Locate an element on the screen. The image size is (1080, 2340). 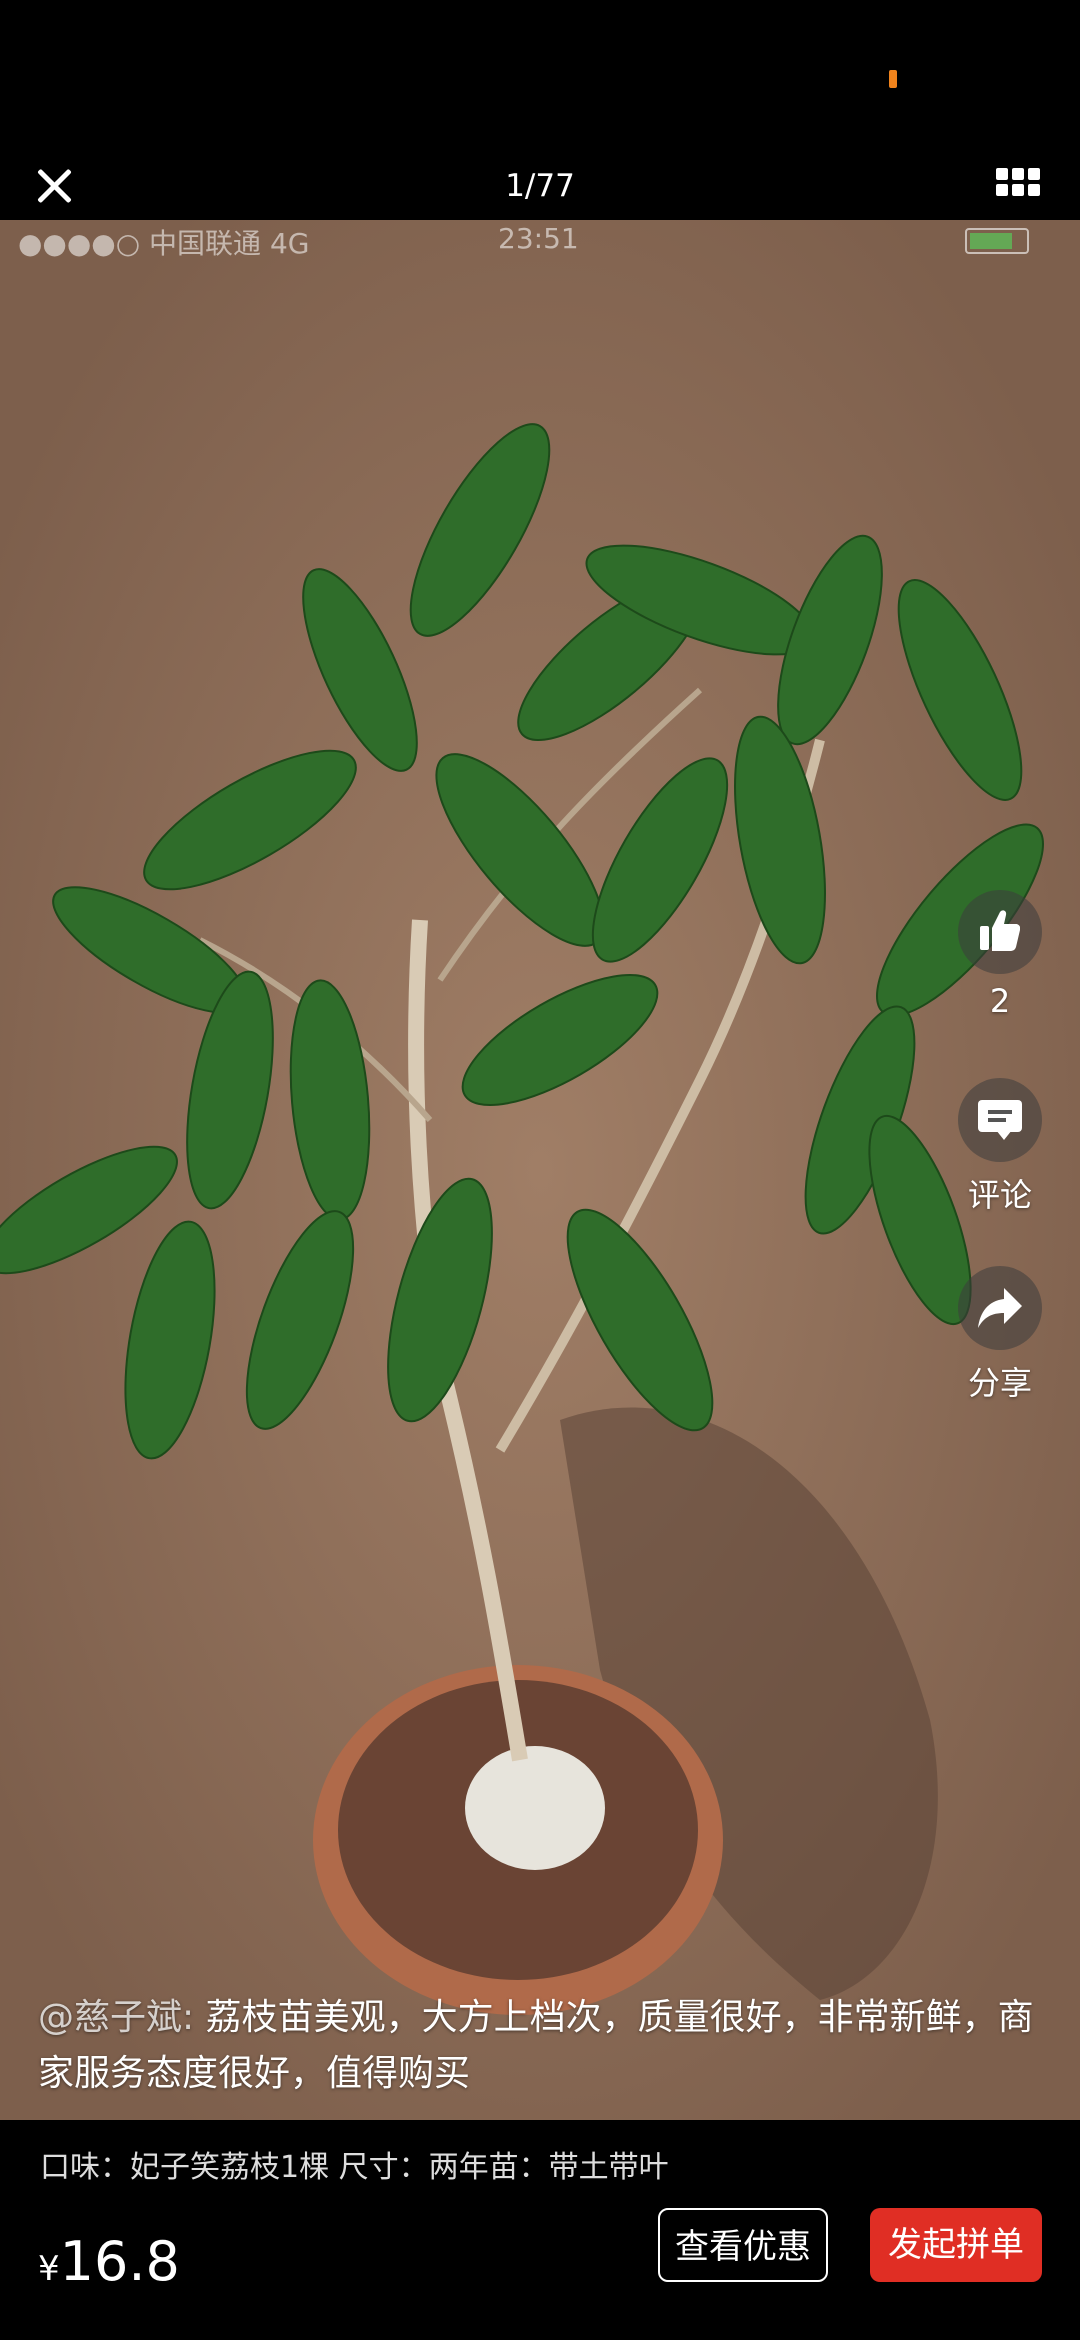
comment-button: 评论 is located at coordinates (1000, 1147).